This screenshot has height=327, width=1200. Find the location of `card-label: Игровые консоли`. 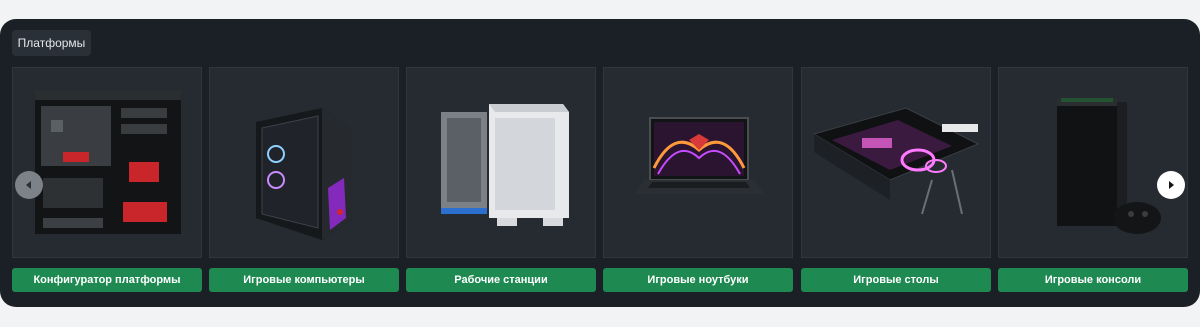

card-label: Игровые консоли is located at coordinates (1093, 280).